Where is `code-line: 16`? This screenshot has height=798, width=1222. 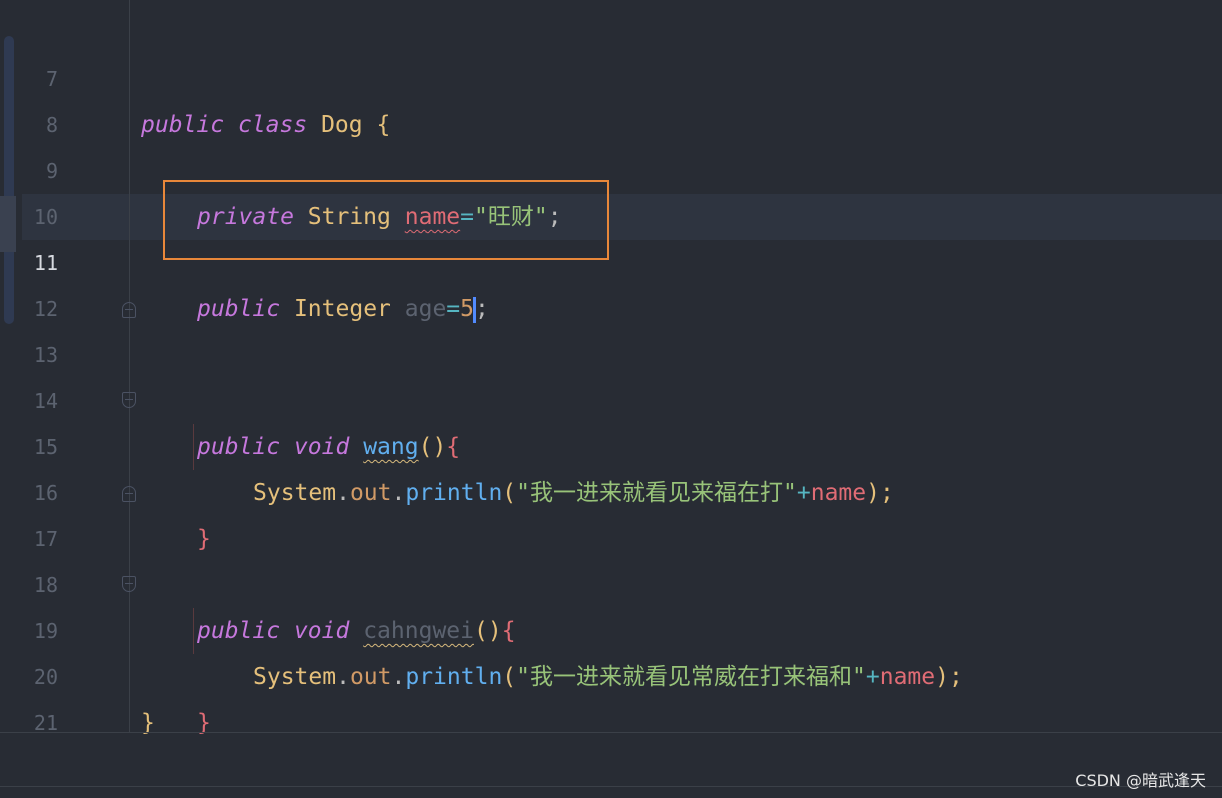
code-line: 16 is located at coordinates (611, 464).